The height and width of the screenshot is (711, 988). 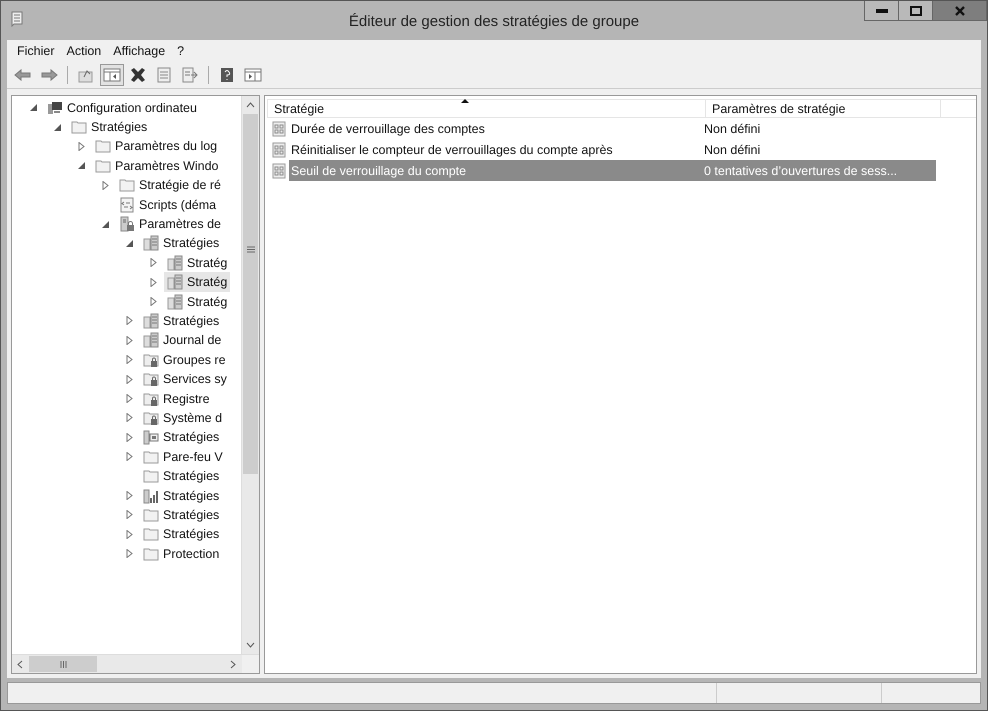 What do you see at coordinates (183, 418) in the screenshot?
I see `tree-item: Système d` at bounding box center [183, 418].